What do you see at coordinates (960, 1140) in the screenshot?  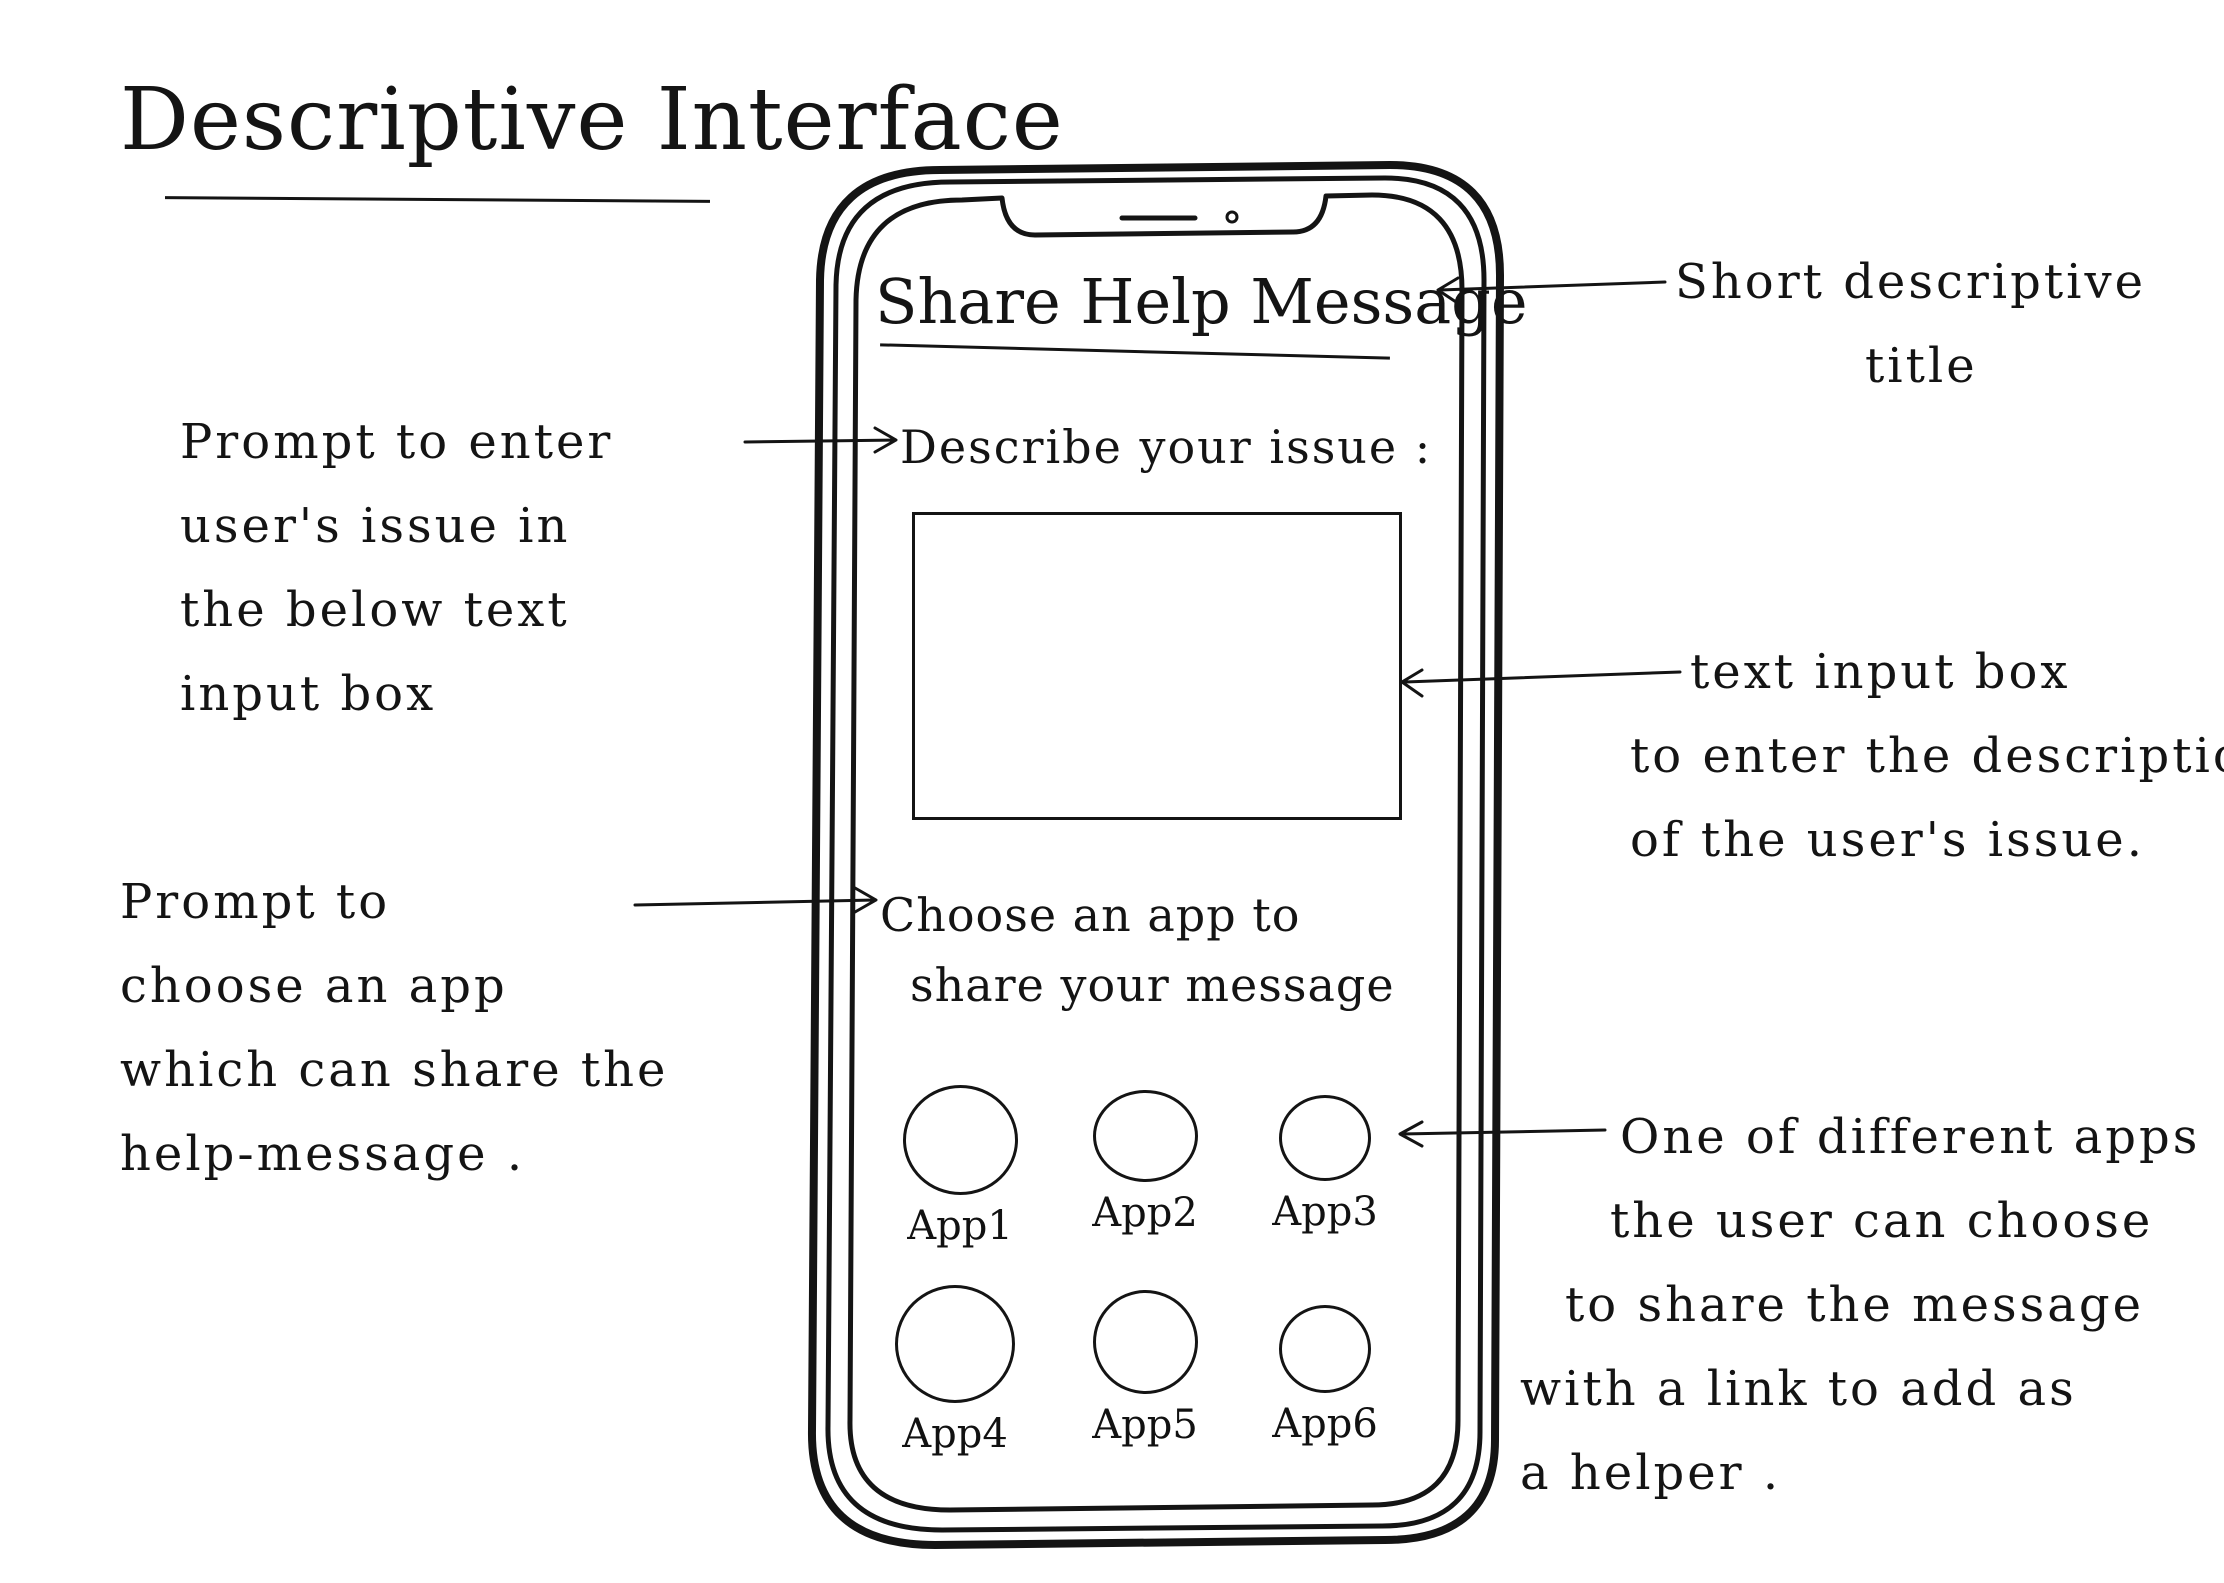 I see `app-1-icon` at bounding box center [960, 1140].